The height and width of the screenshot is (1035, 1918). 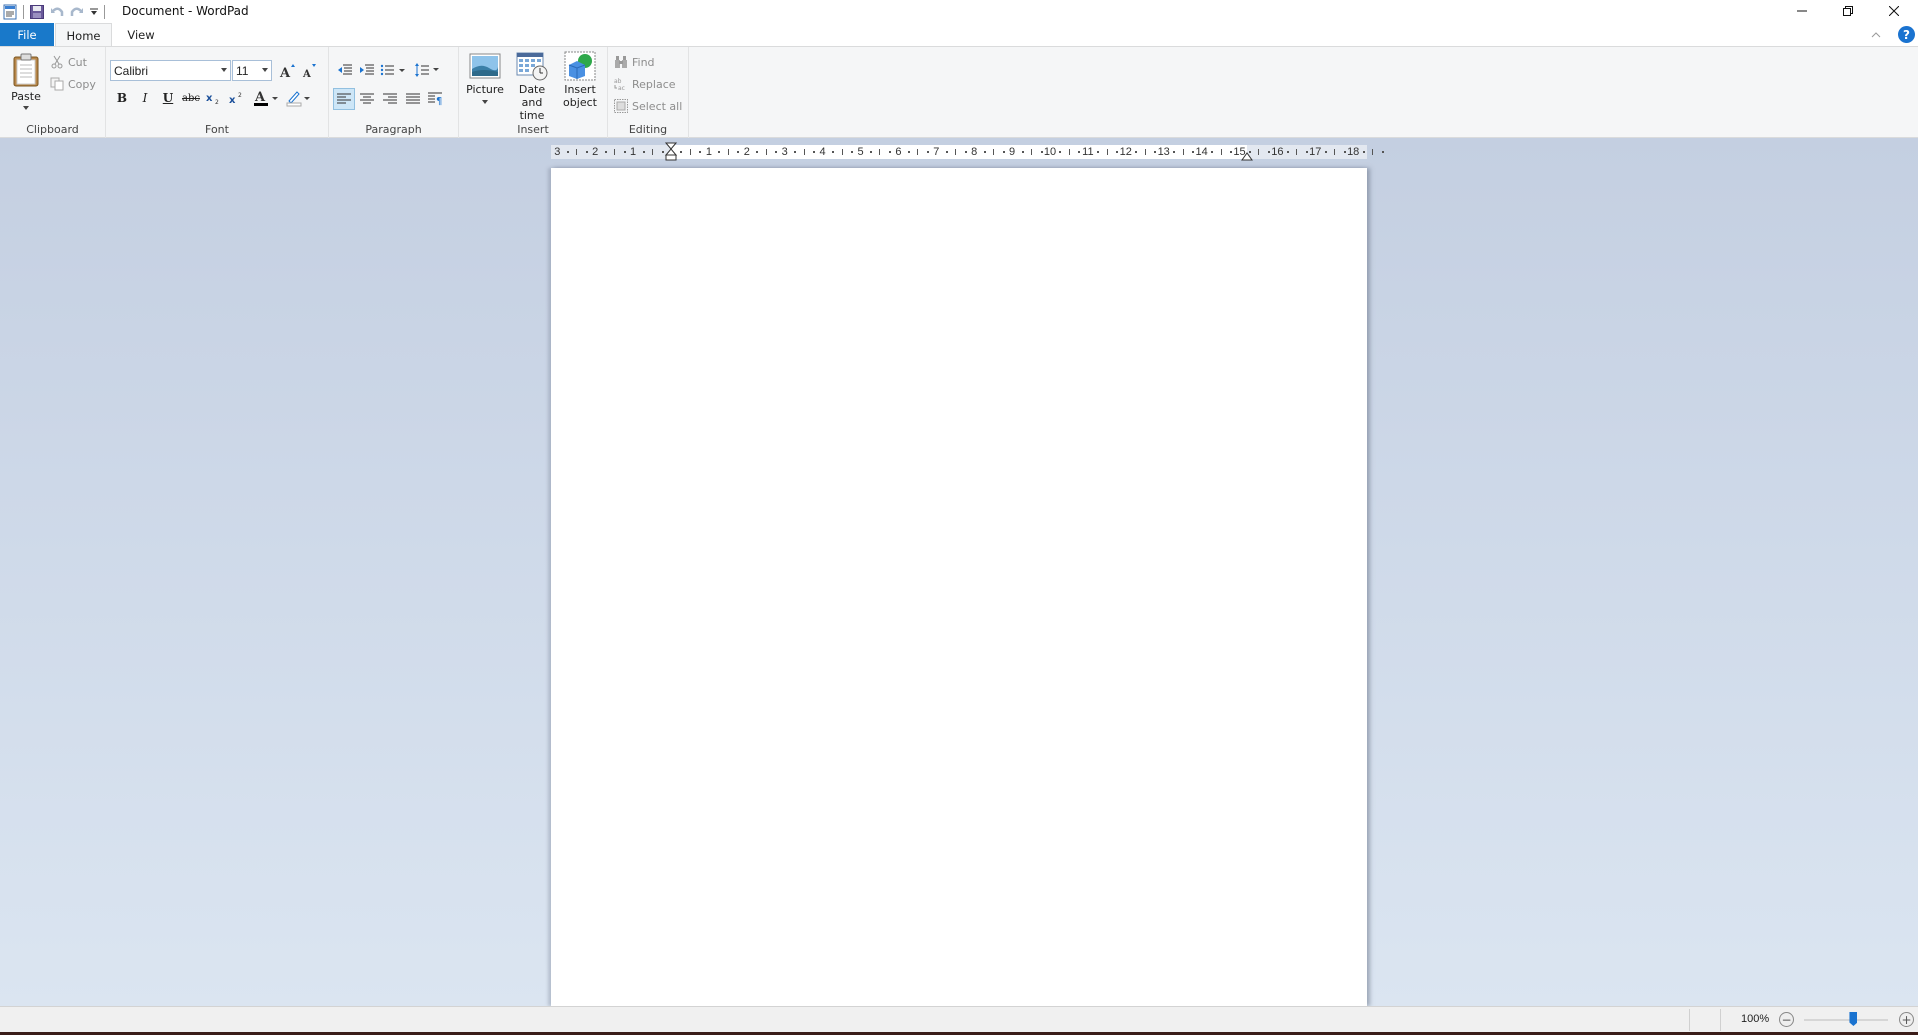 I want to click on italic-button: I, so click(x=145, y=98).